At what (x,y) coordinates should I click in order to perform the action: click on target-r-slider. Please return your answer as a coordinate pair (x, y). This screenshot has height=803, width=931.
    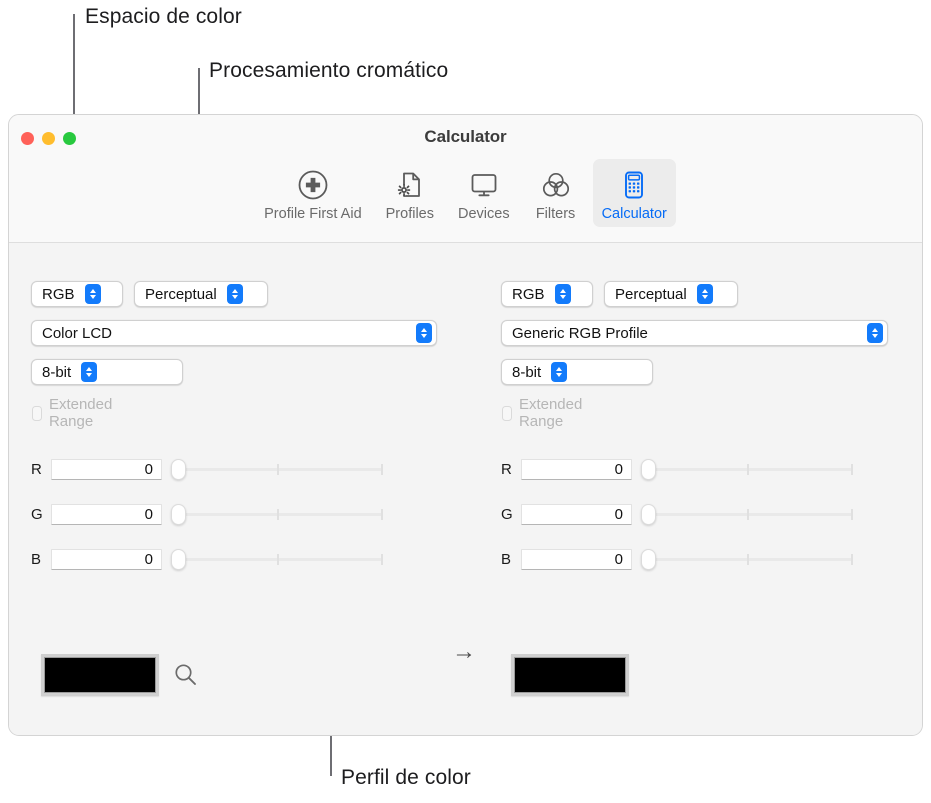
    Looking at the image, I should click on (747, 469).